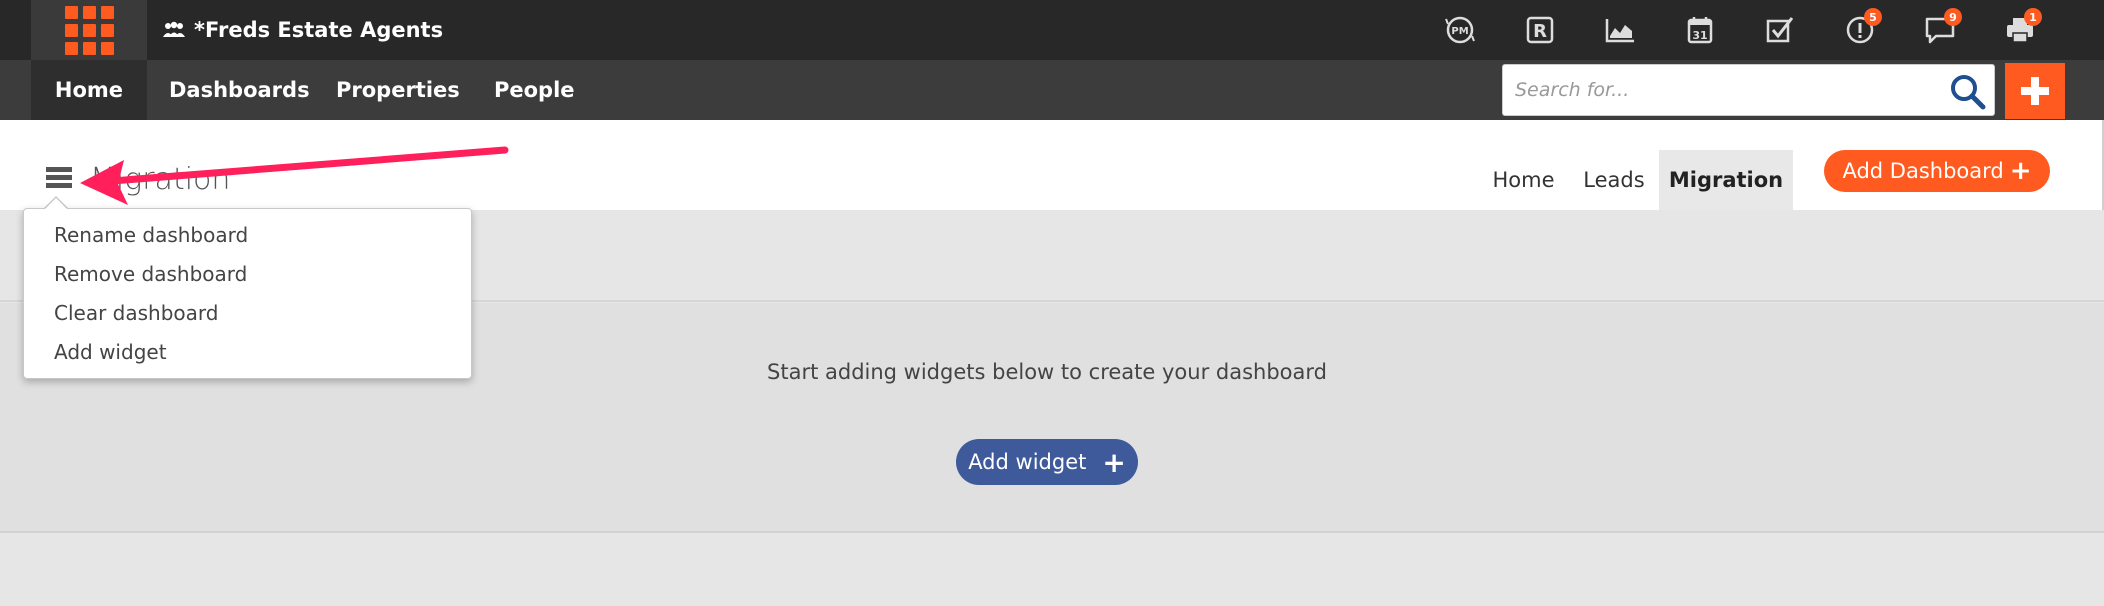 The height and width of the screenshot is (606, 2104). I want to click on nav-properties: Properties, so click(398, 90).